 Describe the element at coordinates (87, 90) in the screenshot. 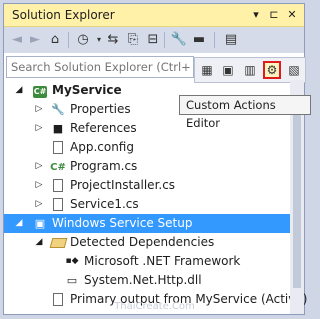

I see `tree-item-label: MyService` at that location.